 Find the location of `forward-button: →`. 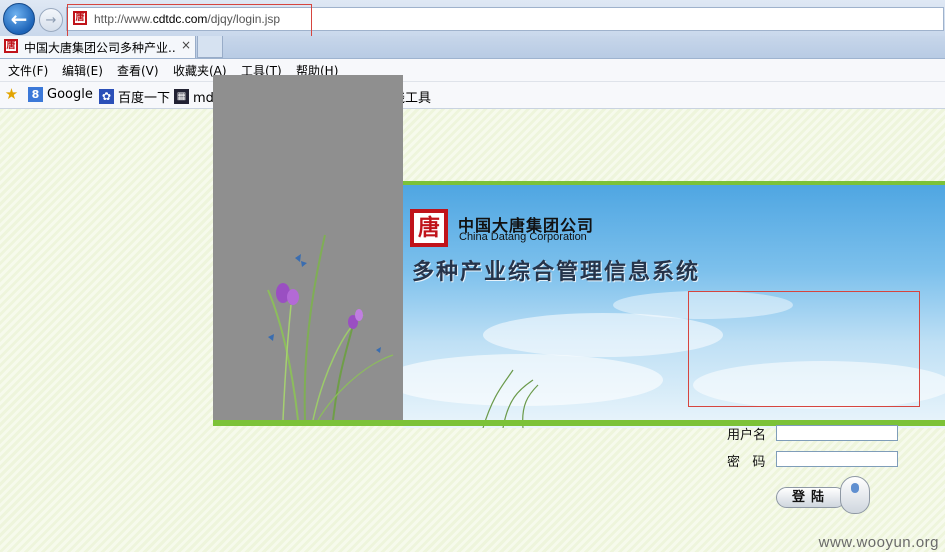

forward-button: → is located at coordinates (51, 20).